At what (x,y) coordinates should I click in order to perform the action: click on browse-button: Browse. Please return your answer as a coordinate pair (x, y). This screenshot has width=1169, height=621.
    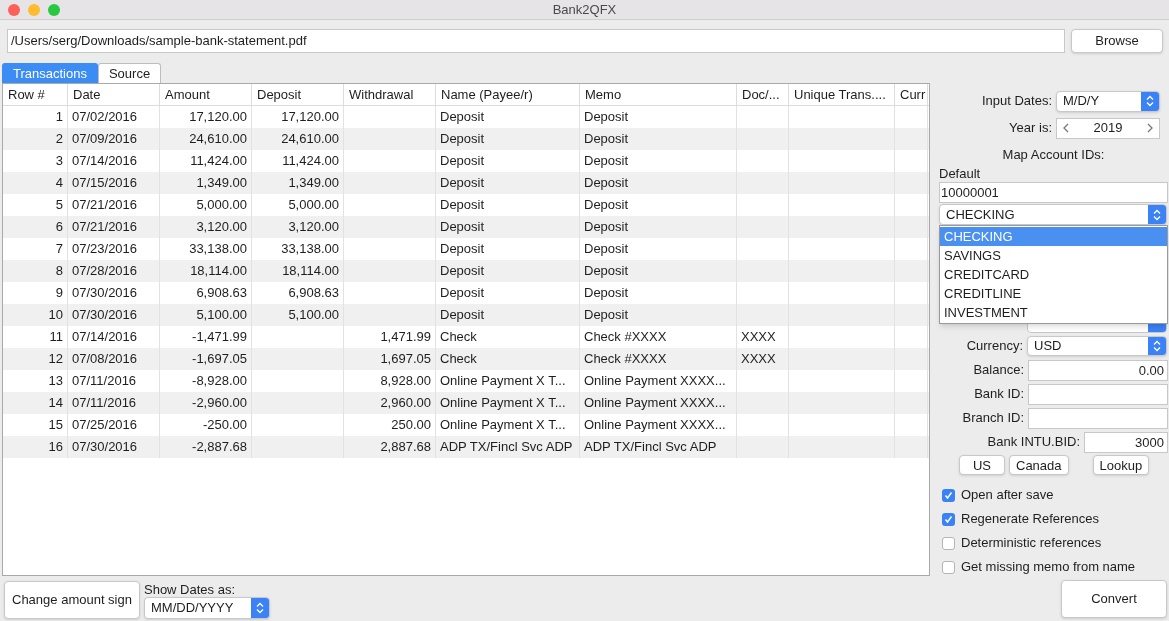
    Looking at the image, I should click on (1117, 40).